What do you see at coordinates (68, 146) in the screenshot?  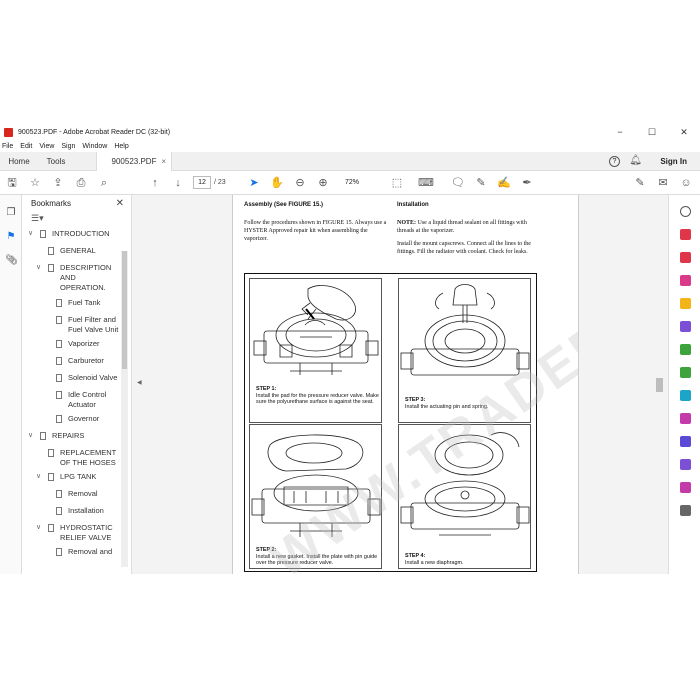 I see `menu-sign: Sign` at bounding box center [68, 146].